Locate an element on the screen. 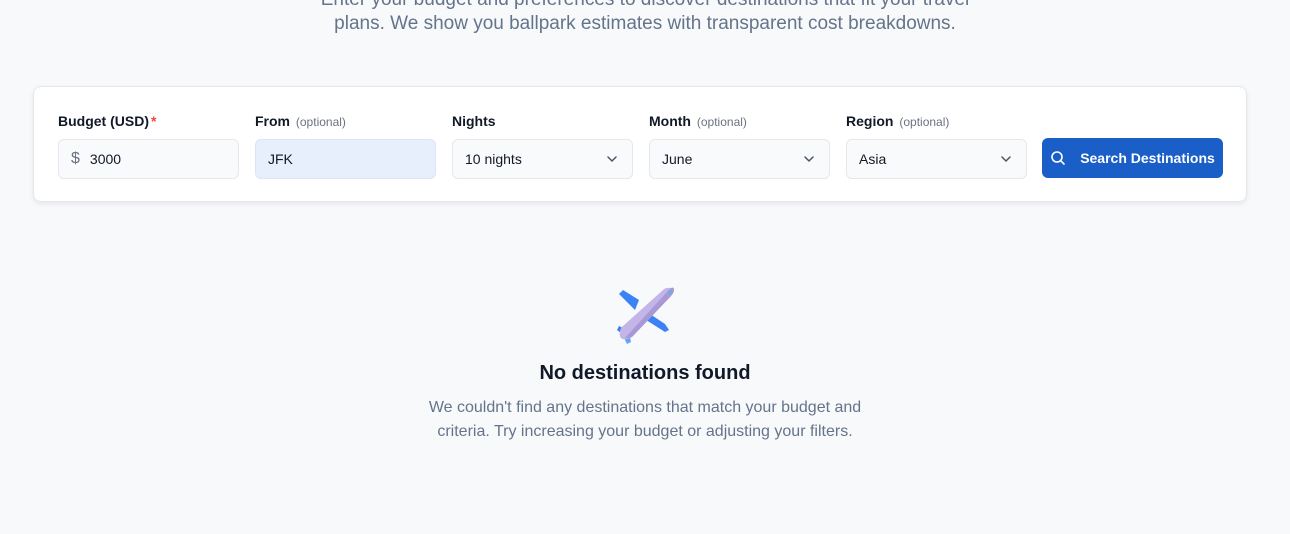 This screenshot has height=534, width=1290. search-button-label: Search Destinations is located at coordinates (1147, 158).